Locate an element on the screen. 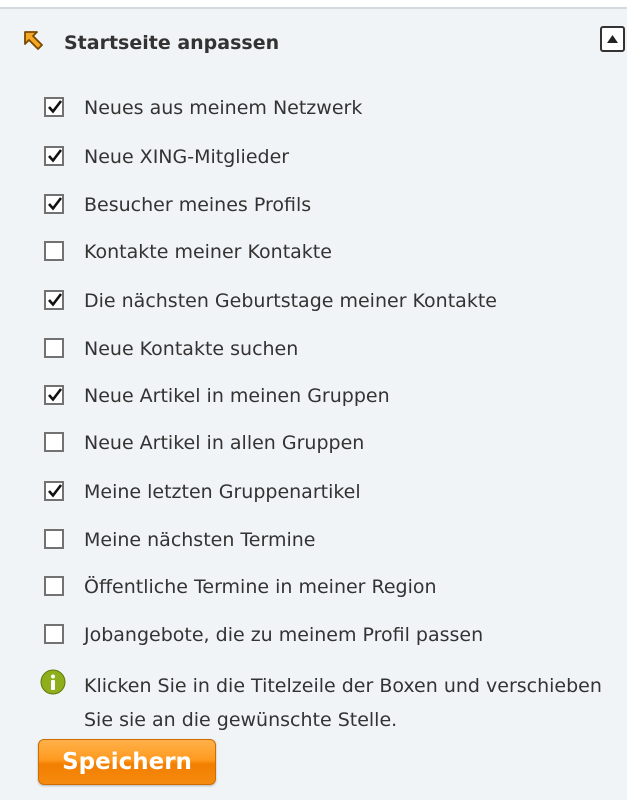  option-item: Neue Artikel in meinen Gruppen is located at coordinates (300, 395).